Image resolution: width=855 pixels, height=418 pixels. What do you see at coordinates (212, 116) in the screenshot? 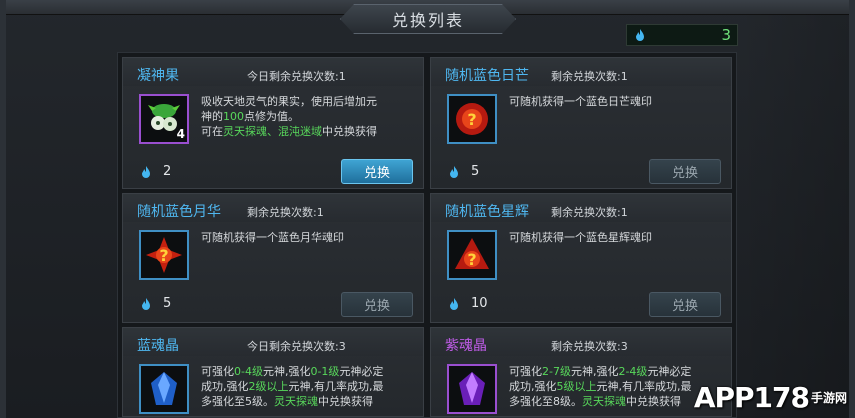
I see `desc-text: 神的` at bounding box center [212, 116].